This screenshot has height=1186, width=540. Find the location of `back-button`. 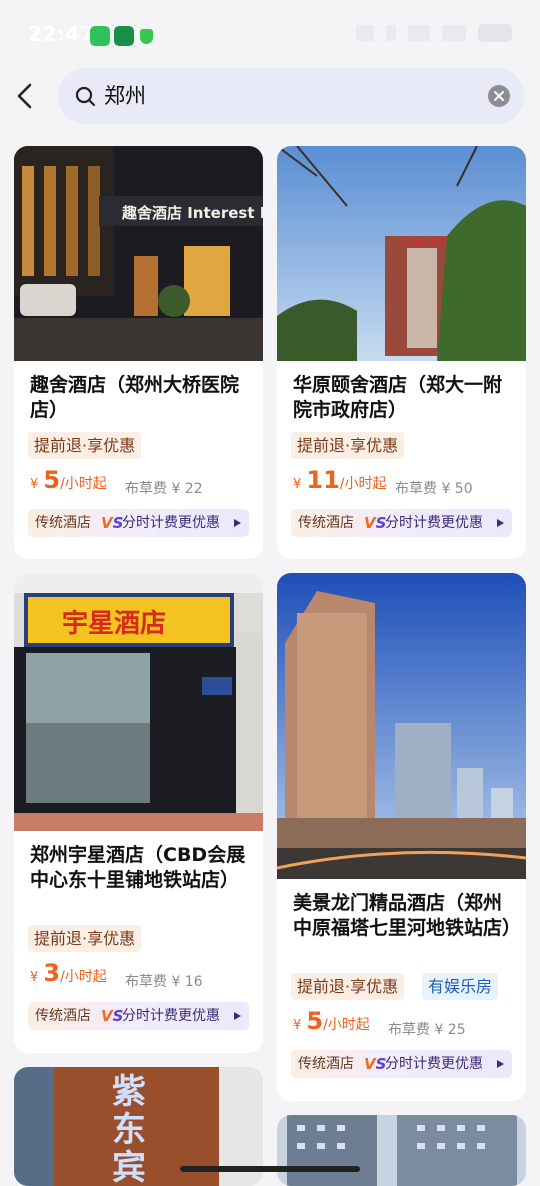

back-button is located at coordinates (27, 96).